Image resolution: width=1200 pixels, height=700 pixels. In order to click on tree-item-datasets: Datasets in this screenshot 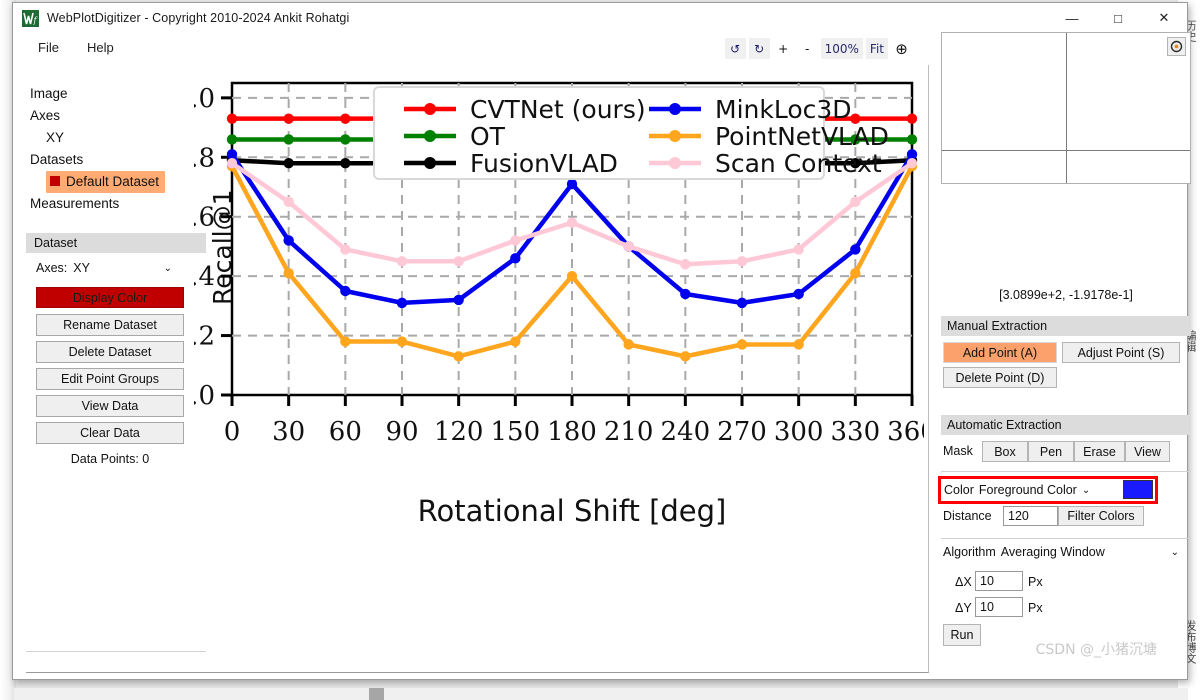, I will do `click(116, 160)`.